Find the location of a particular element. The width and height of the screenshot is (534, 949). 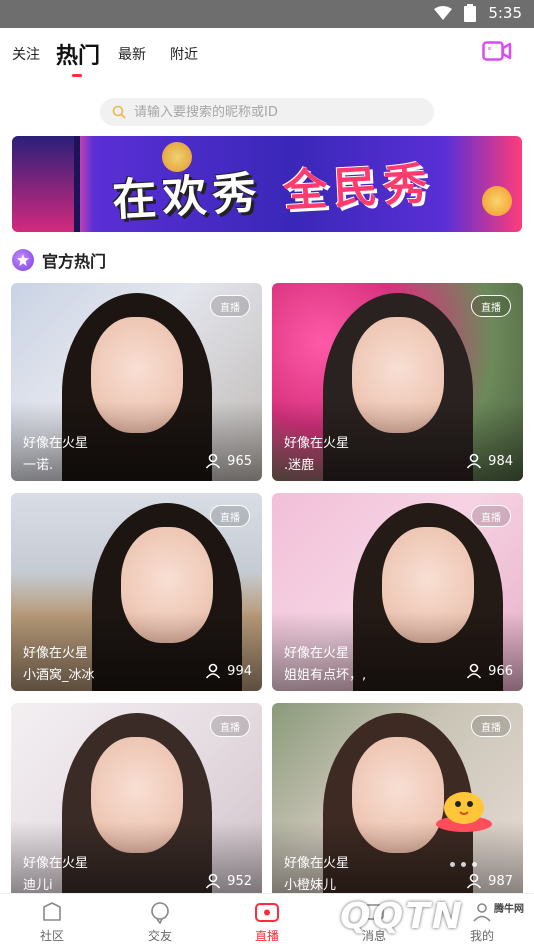

nav-label: 社区 is located at coordinates (51, 936).